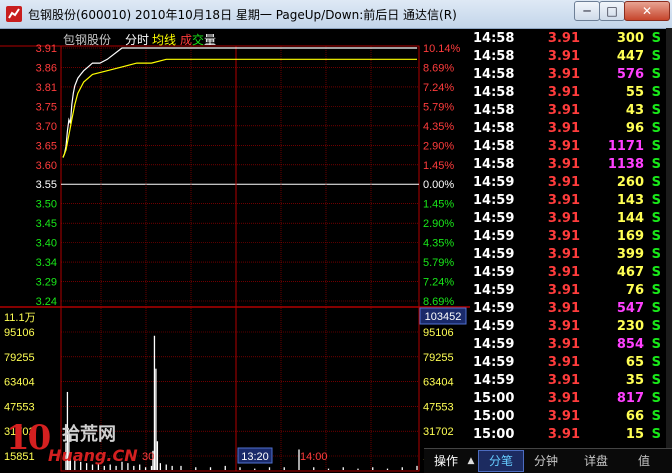 The height and width of the screenshot is (473, 672). Describe the element at coordinates (630, 38) in the screenshot. I see `tick-volume: 300` at that location.